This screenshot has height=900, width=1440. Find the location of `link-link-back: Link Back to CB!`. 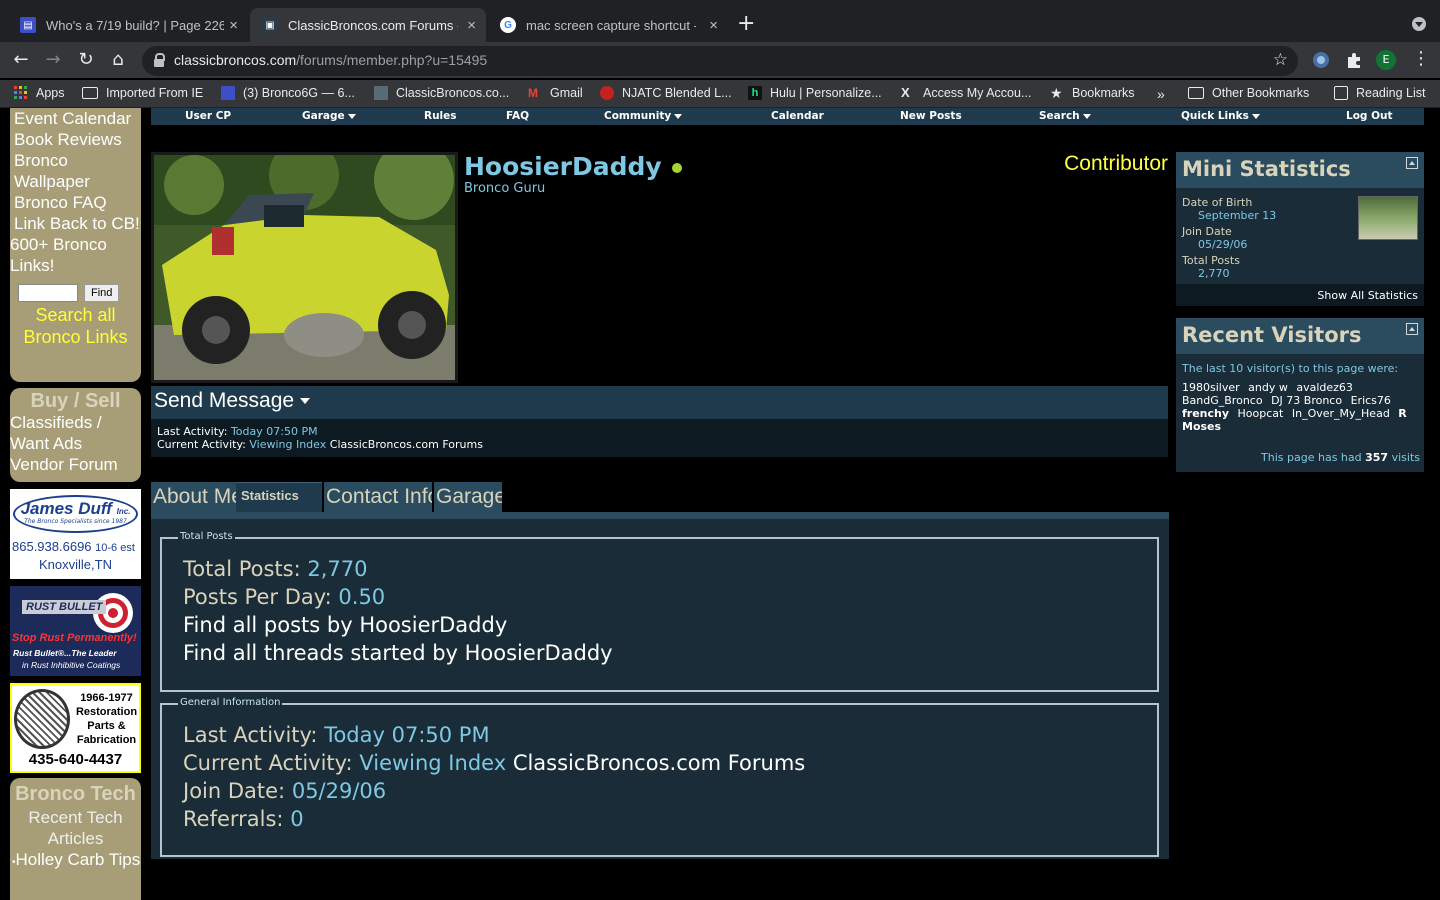

link-link-back: Link Back to CB! is located at coordinates (75, 223).